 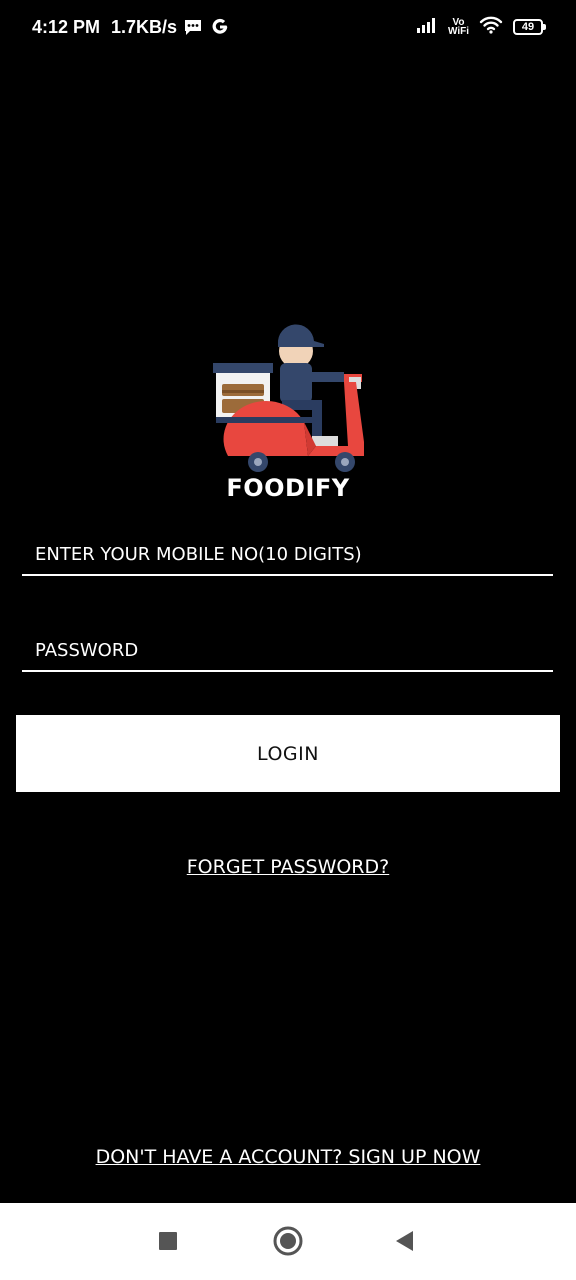 I want to click on battery-icon: 49, so click(x=529, y=27).